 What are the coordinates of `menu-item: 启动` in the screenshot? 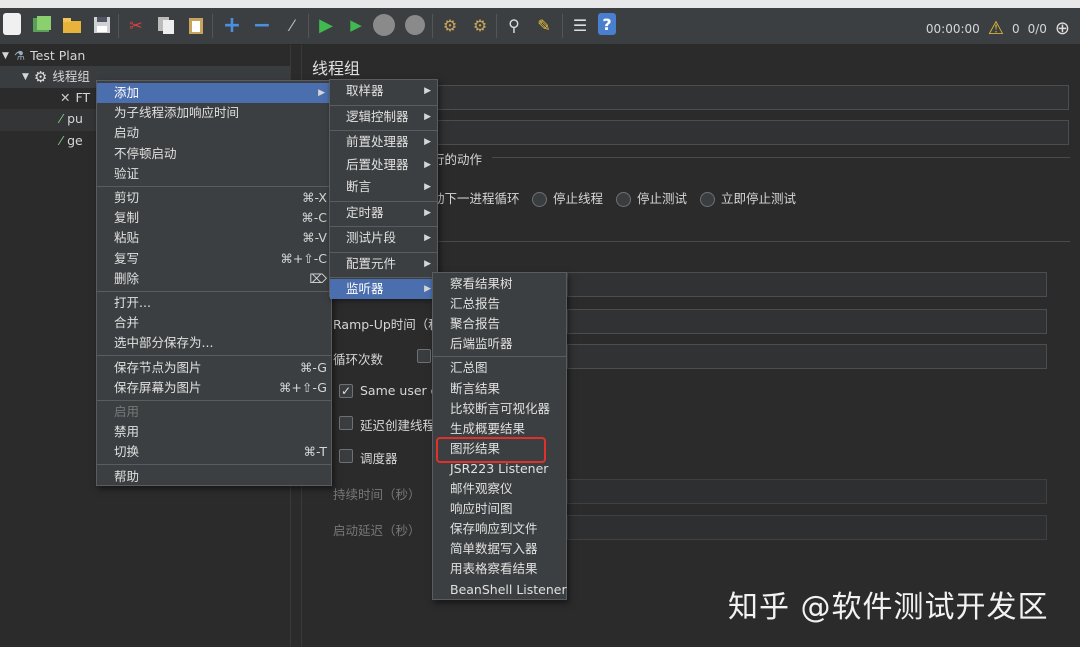 It's located at (214, 133).